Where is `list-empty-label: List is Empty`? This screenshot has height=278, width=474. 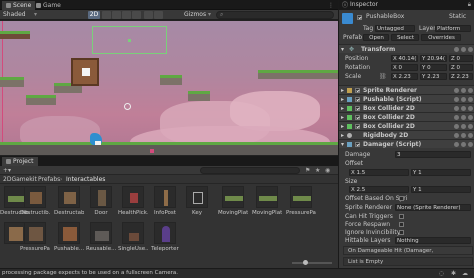 list-empty-label: List is Empty is located at coordinates (366, 262).